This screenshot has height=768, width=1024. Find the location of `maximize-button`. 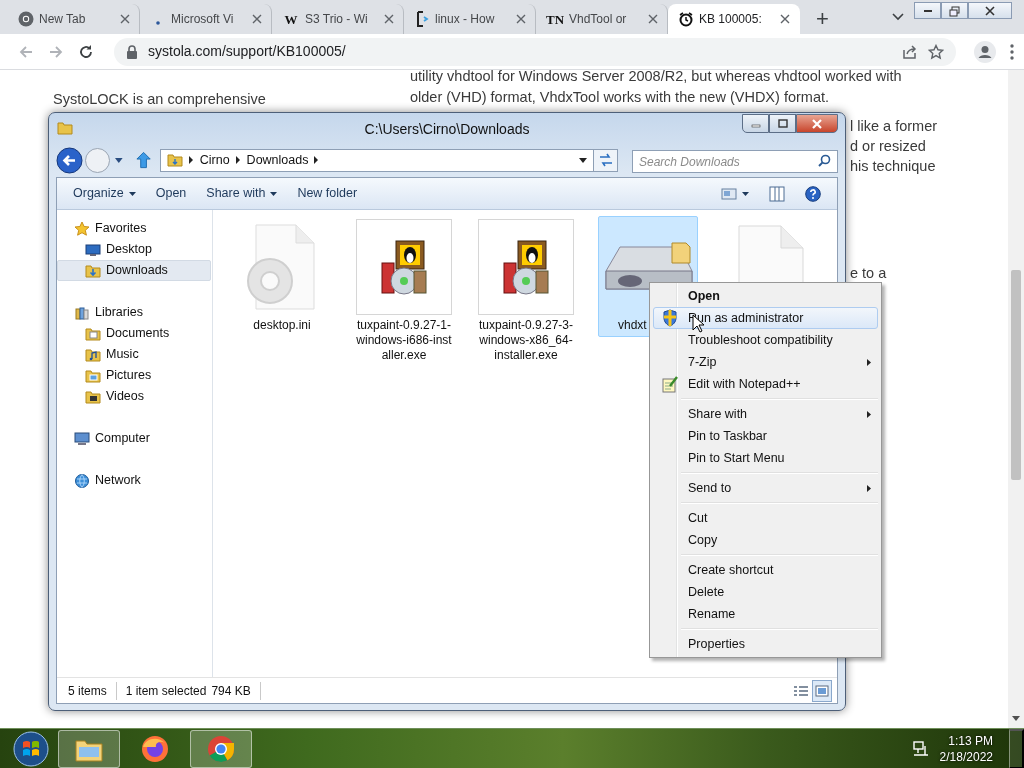

maximize-button is located at coordinates (782, 123).